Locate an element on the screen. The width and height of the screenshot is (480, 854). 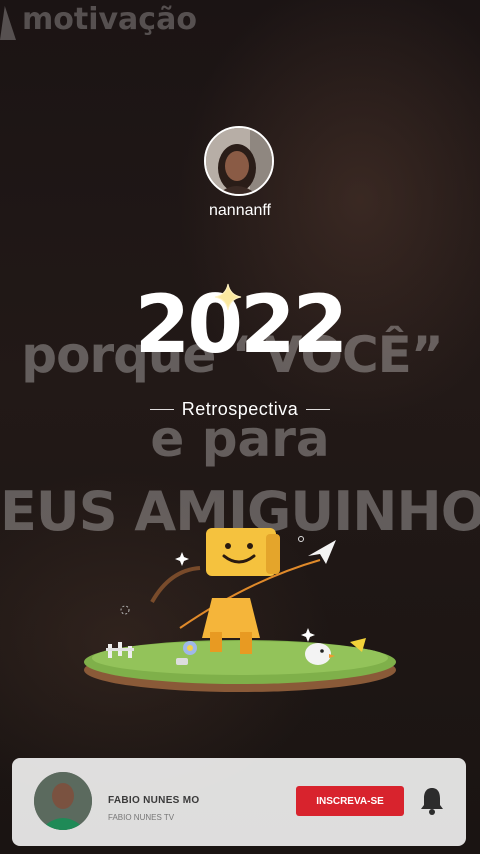
recap-subtitle-row: Retrospectiva is located at coordinates (240, 409).